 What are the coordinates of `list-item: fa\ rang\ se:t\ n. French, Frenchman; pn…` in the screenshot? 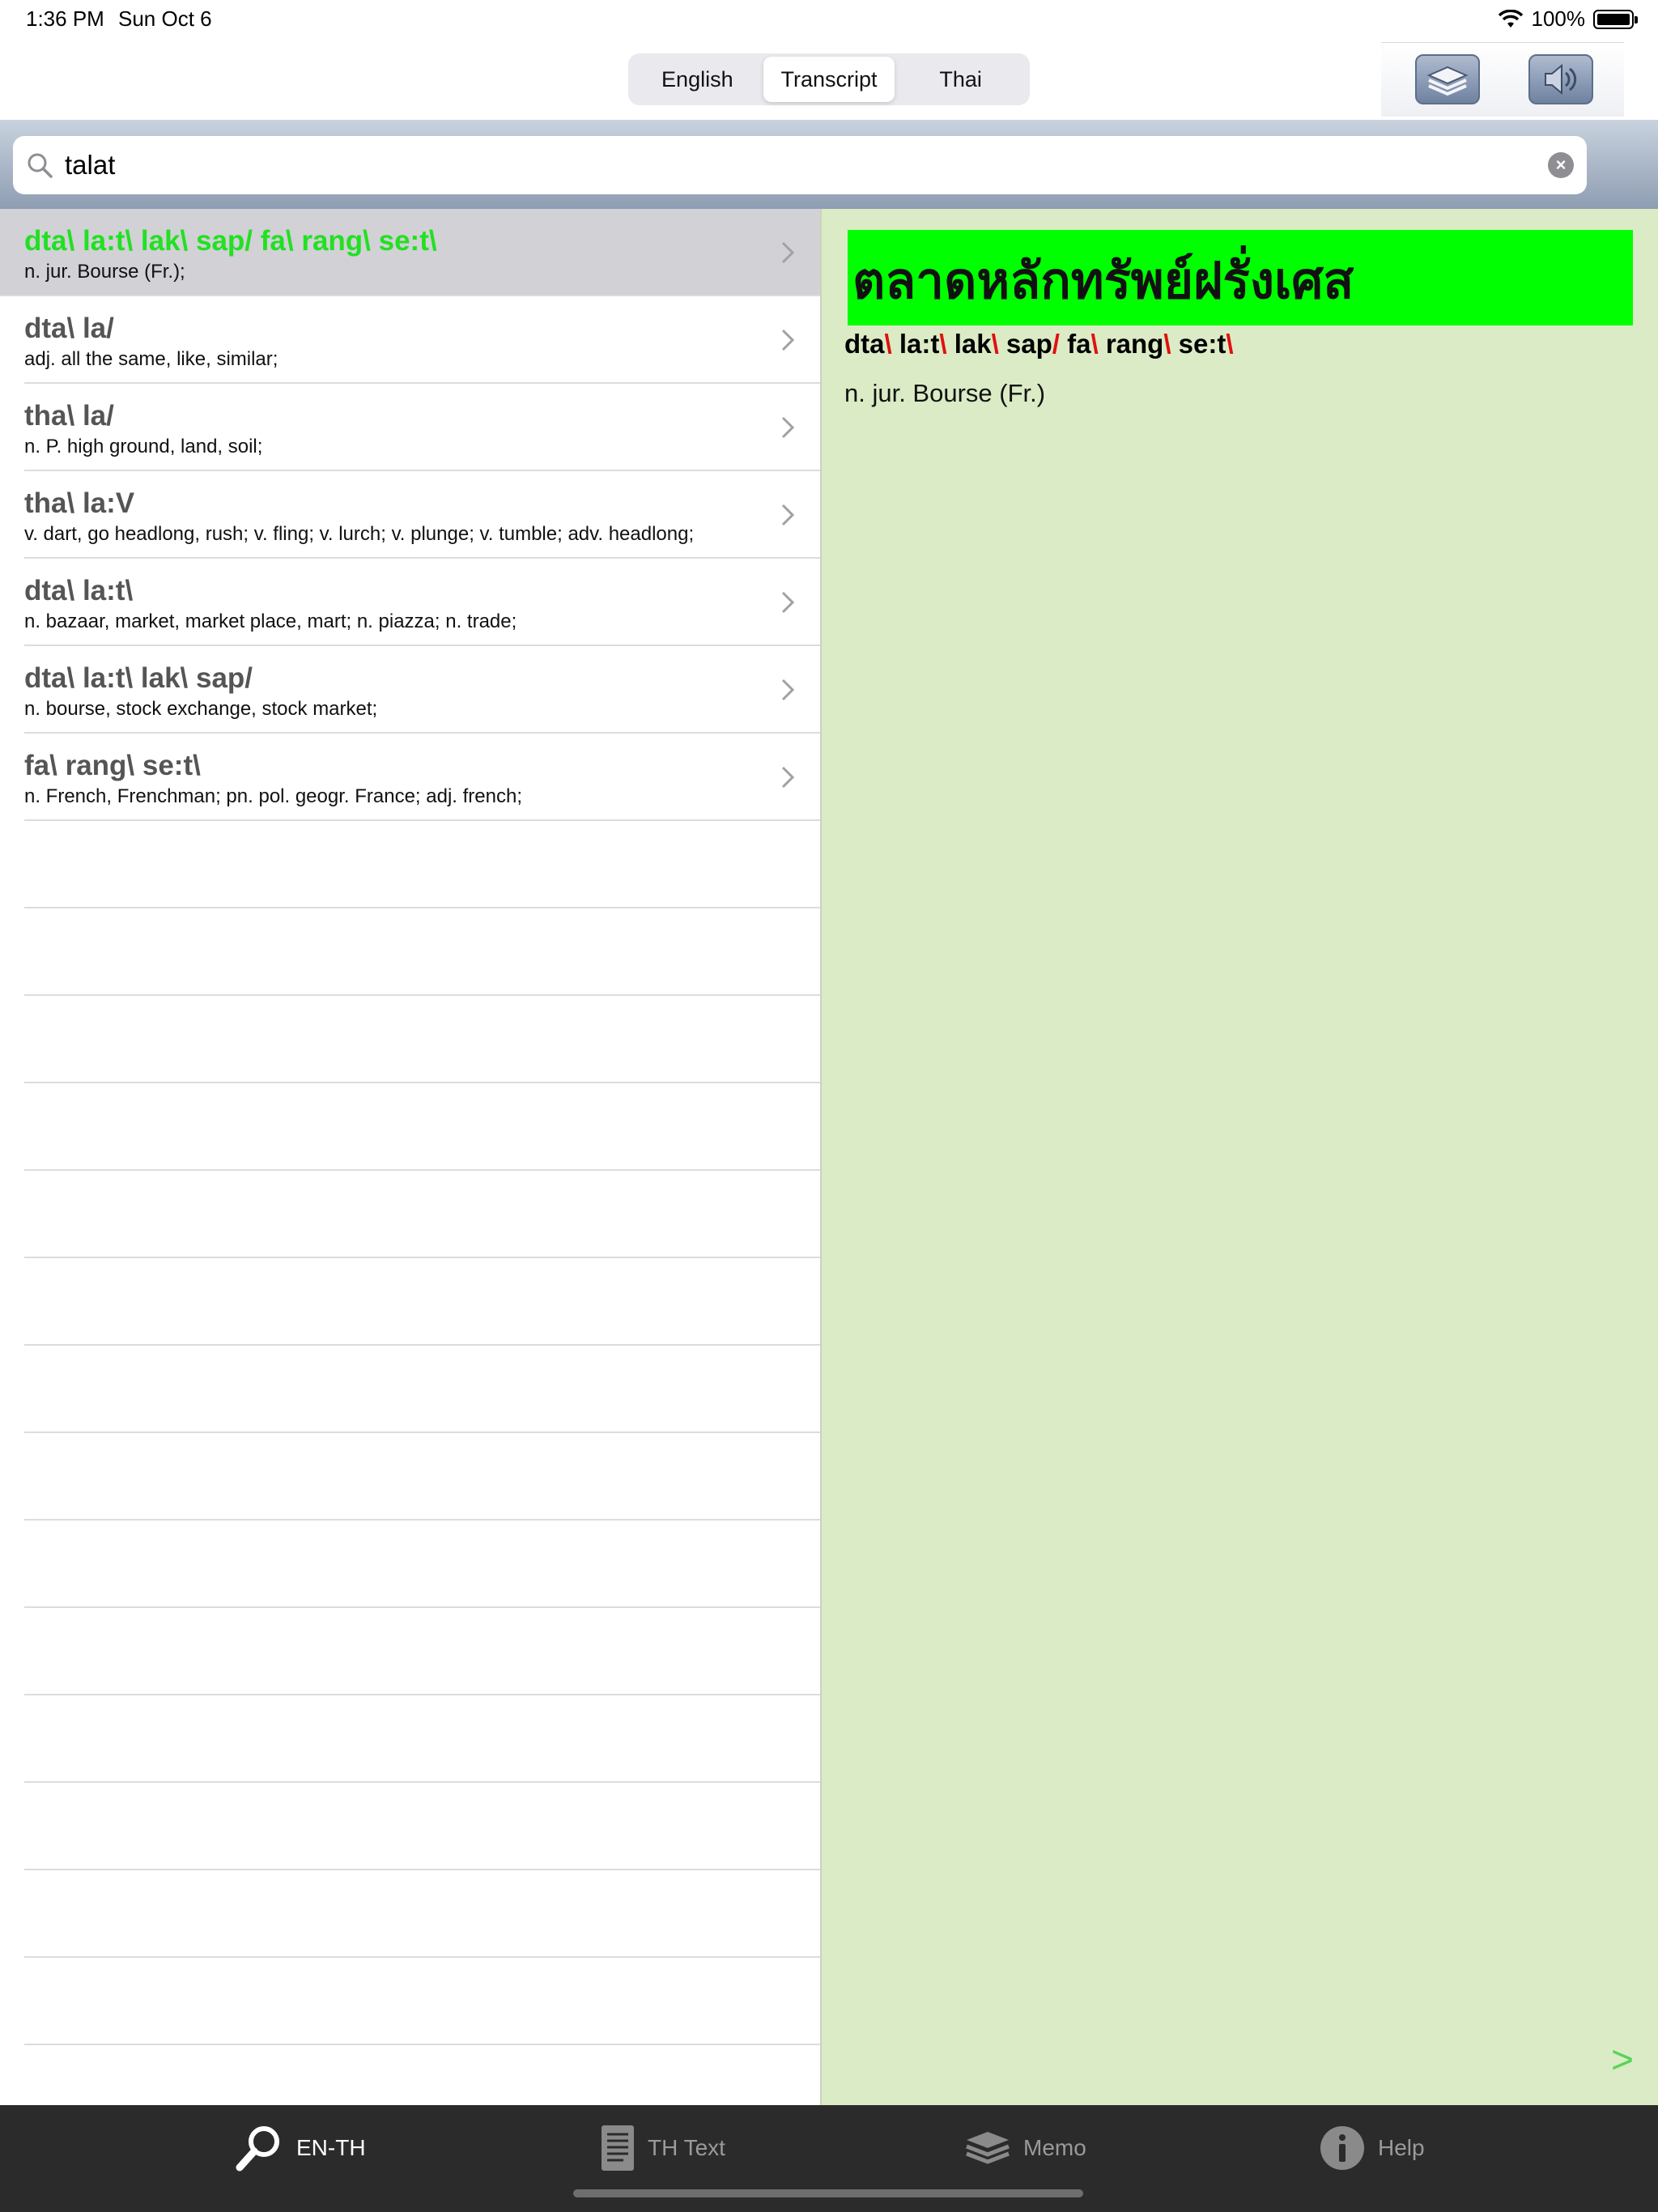 It's located at (422, 778).